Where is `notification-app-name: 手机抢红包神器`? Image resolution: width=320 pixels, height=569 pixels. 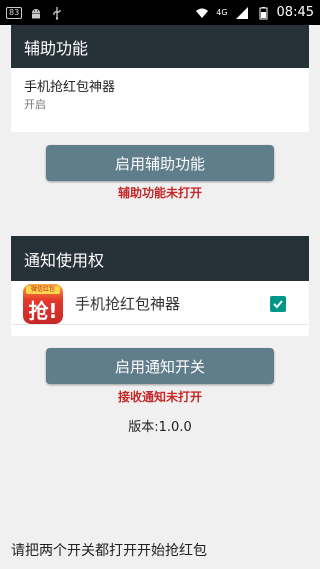 notification-app-name: 手机抢红包神器 is located at coordinates (128, 304).